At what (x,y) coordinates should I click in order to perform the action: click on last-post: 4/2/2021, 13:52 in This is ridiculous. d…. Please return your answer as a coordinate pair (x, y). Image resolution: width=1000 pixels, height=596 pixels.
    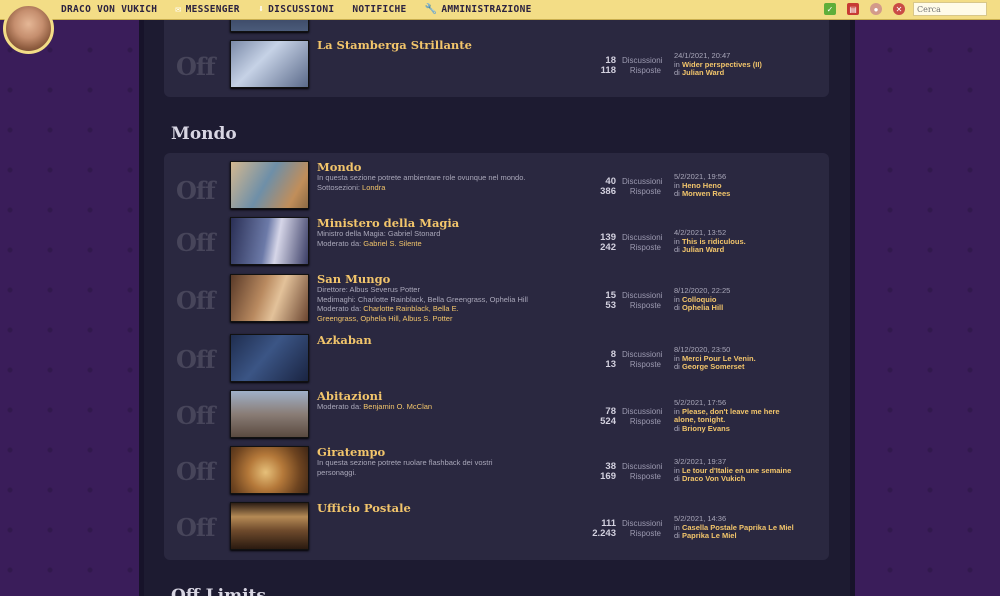
    Looking at the image, I should click on (749, 241).